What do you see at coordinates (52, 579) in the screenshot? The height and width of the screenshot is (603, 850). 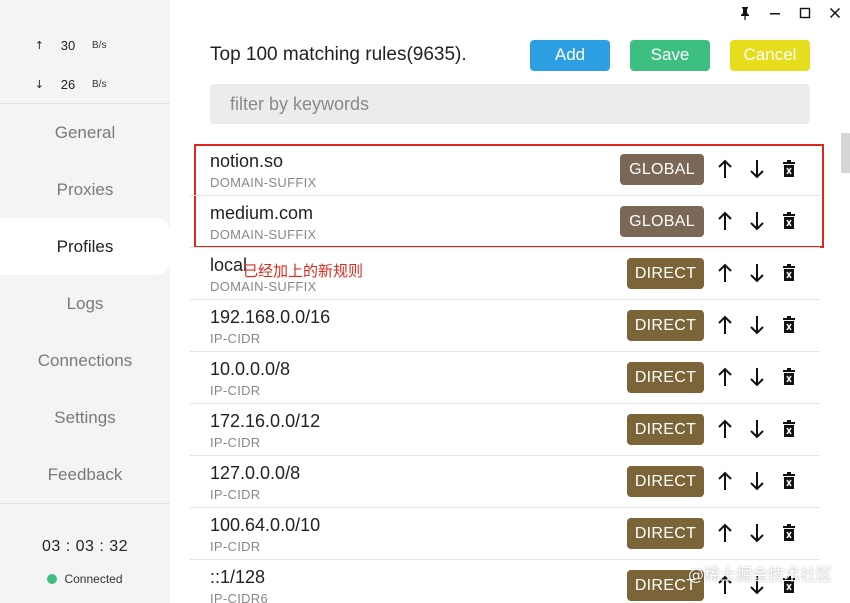 I see `connection-dot-icon` at bounding box center [52, 579].